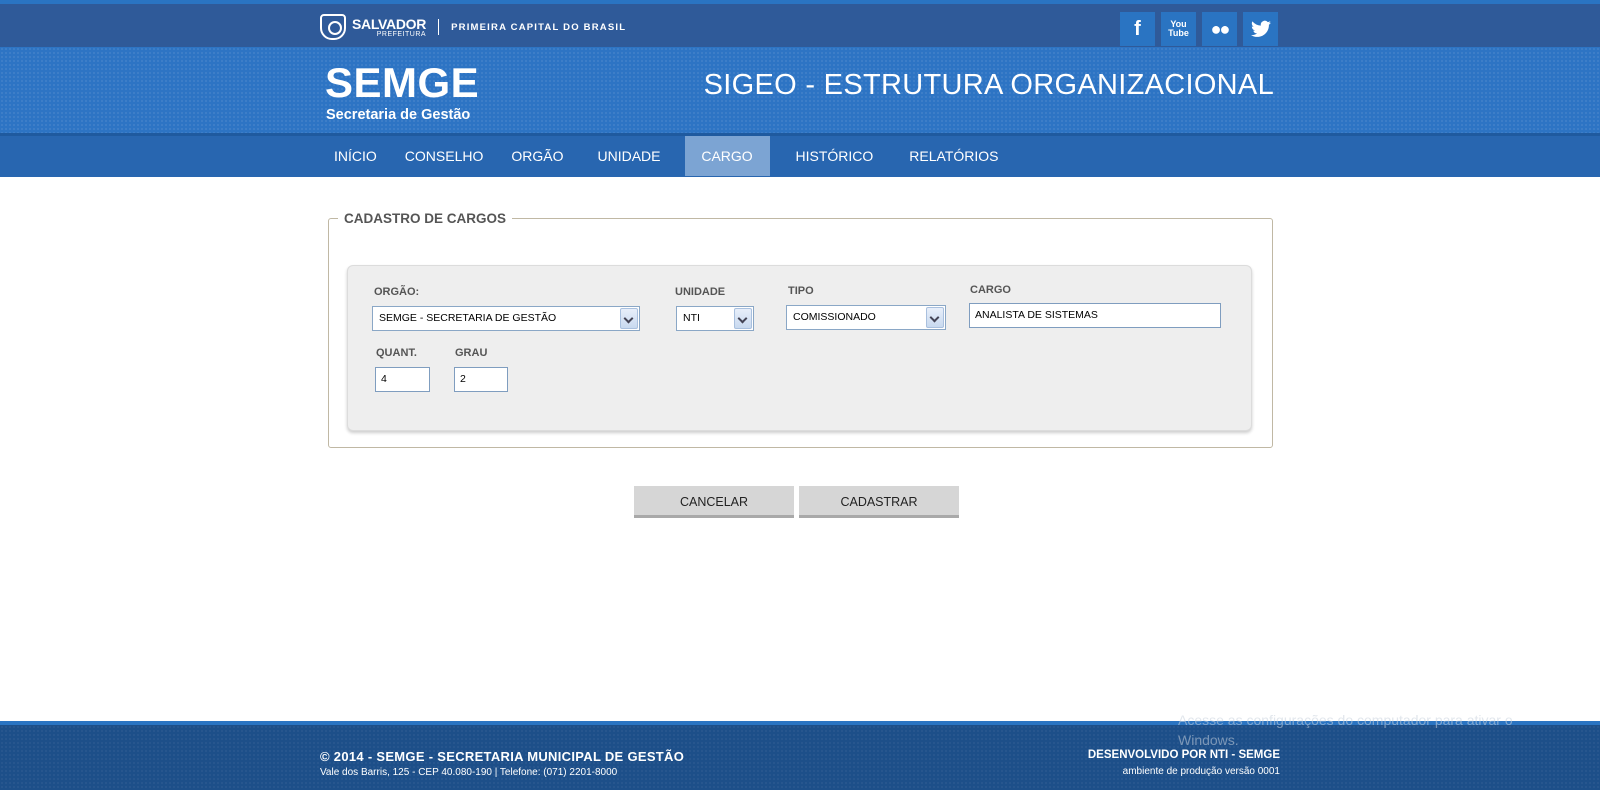  Describe the element at coordinates (355, 156) in the screenshot. I see `nav-item-inicio: INÍCIO` at that location.